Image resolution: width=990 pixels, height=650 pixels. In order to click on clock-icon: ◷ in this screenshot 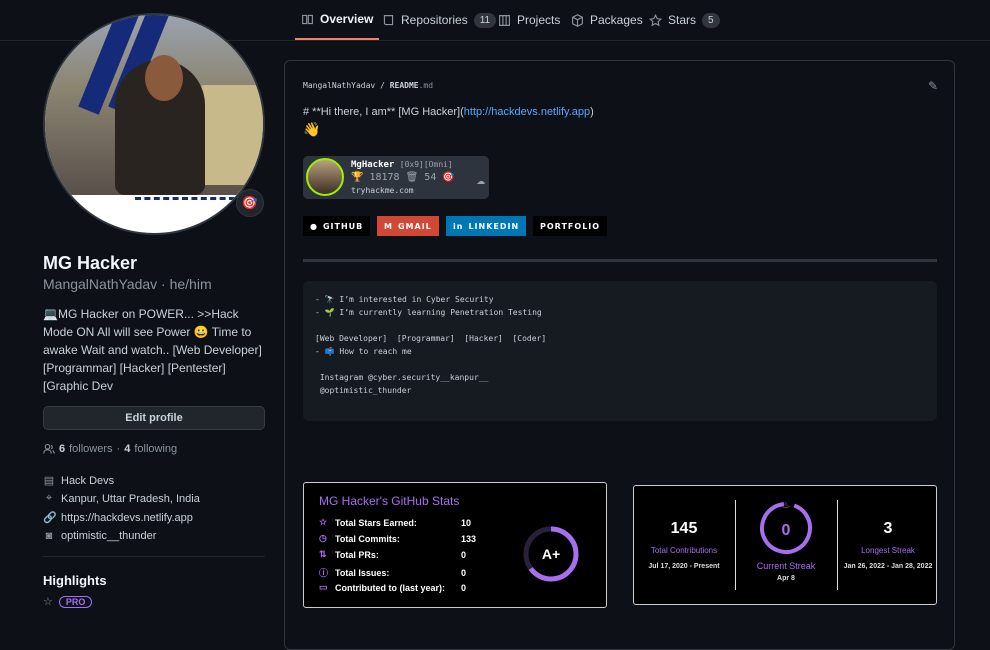, I will do `click(323, 538)`.